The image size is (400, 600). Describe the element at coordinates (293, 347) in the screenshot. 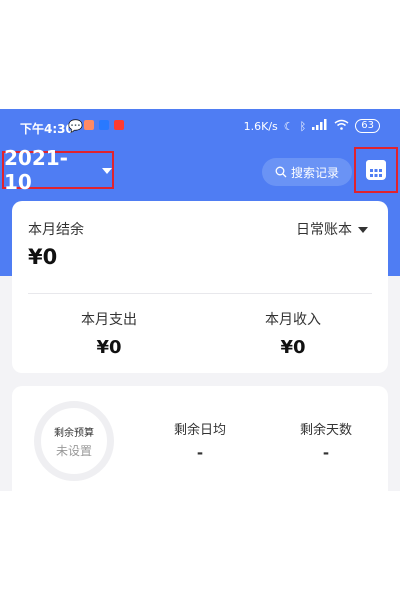

I see `income-value: ¥0` at that location.